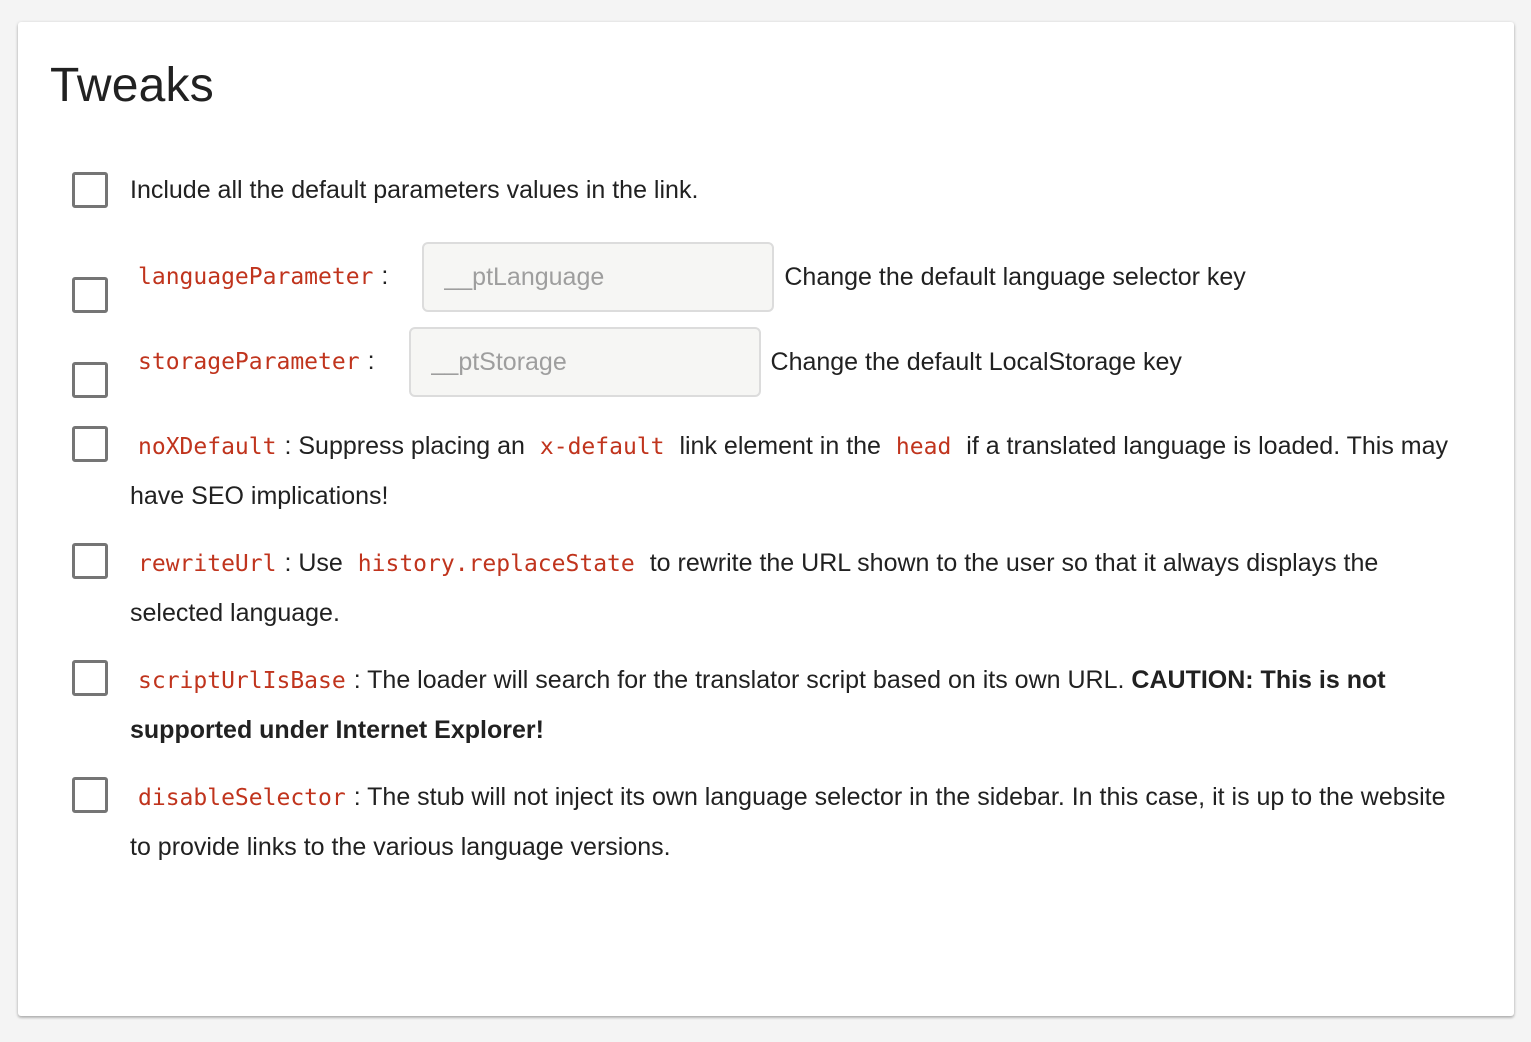  I want to click on language-parameter-code: languageParameter, so click(256, 277).